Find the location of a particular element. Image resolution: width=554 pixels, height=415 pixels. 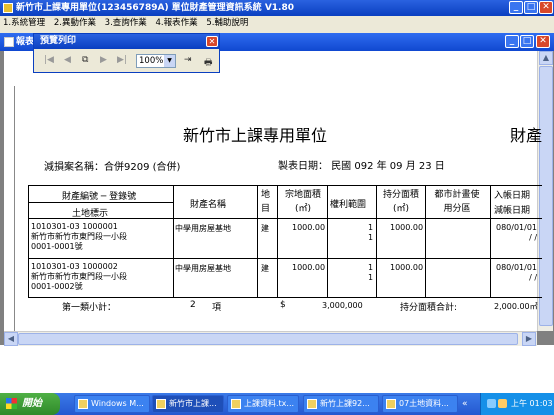

menu-help: 5.輔助說明 is located at coordinates (227, 23).